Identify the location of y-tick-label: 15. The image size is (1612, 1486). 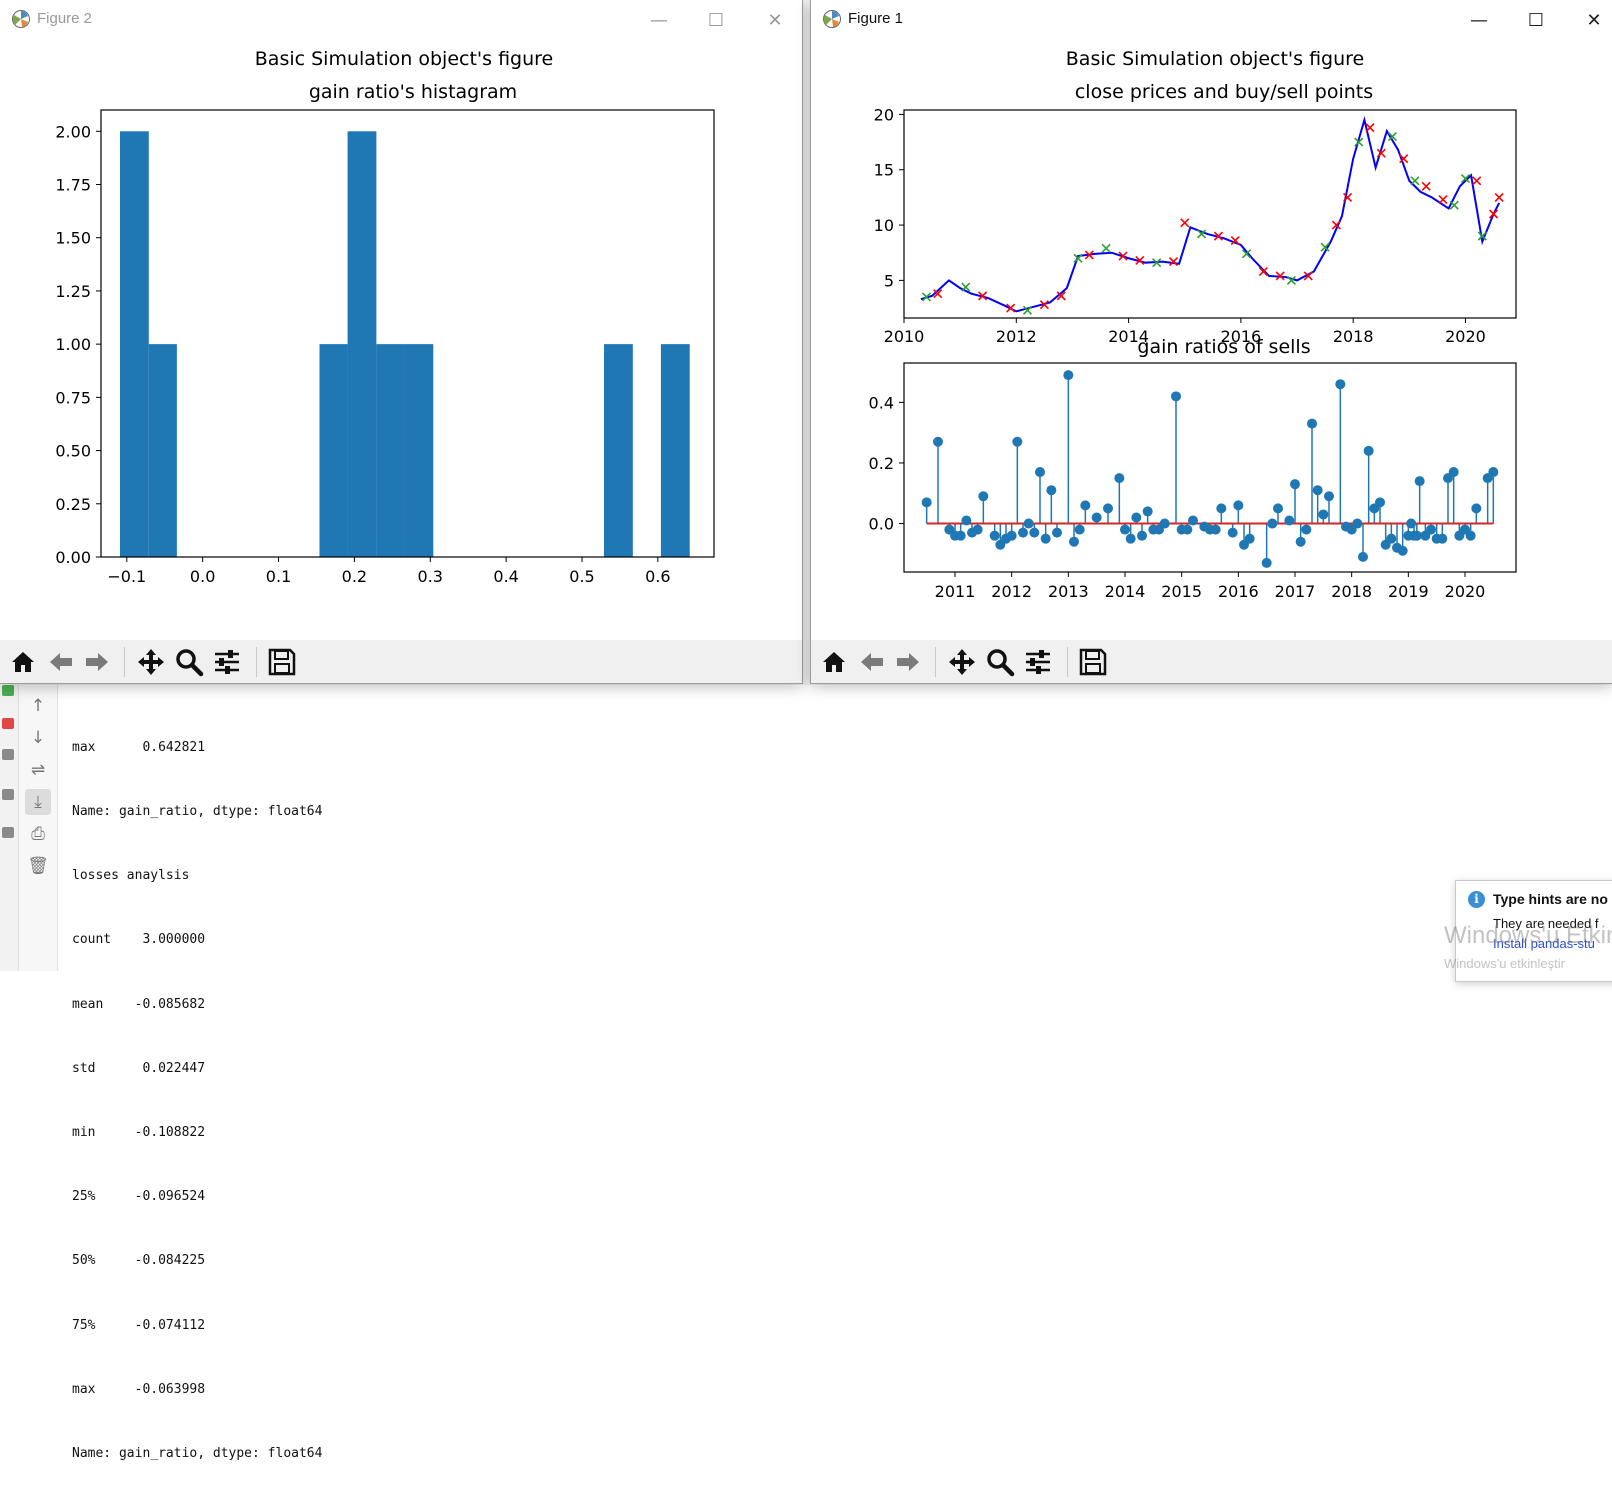
(884, 170).